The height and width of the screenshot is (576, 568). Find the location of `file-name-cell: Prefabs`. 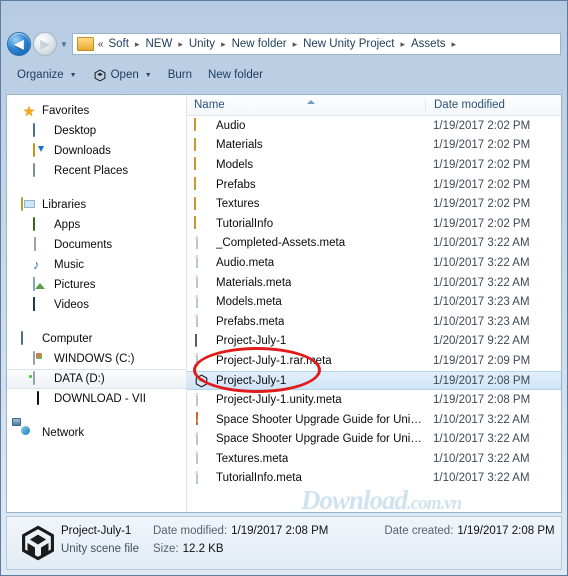

file-name-cell: Prefabs is located at coordinates (306, 184).